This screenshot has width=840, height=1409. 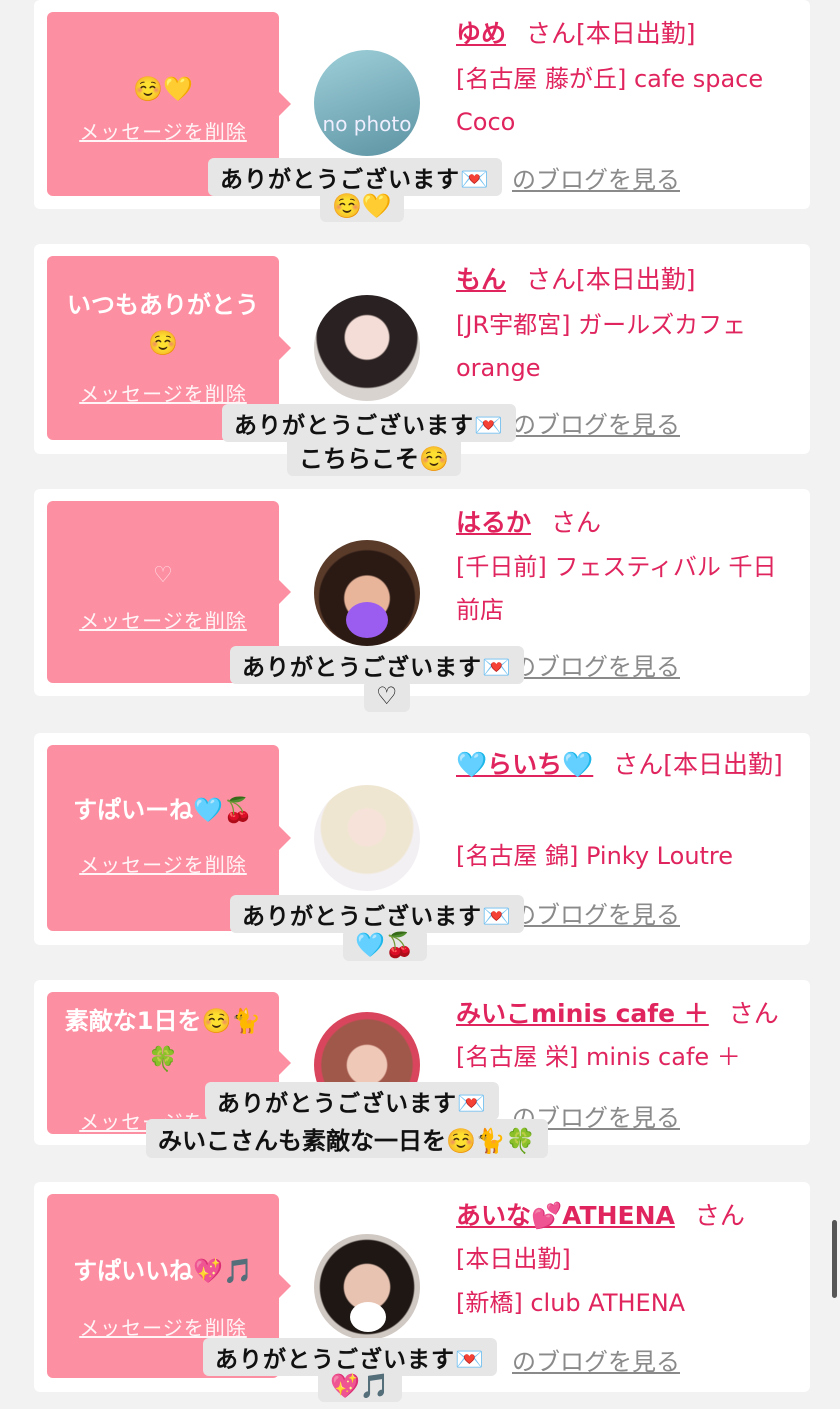 What do you see at coordinates (610, 100) in the screenshot?
I see `shop-name: [名古屋 藤が丘] cafe space Coco` at bounding box center [610, 100].